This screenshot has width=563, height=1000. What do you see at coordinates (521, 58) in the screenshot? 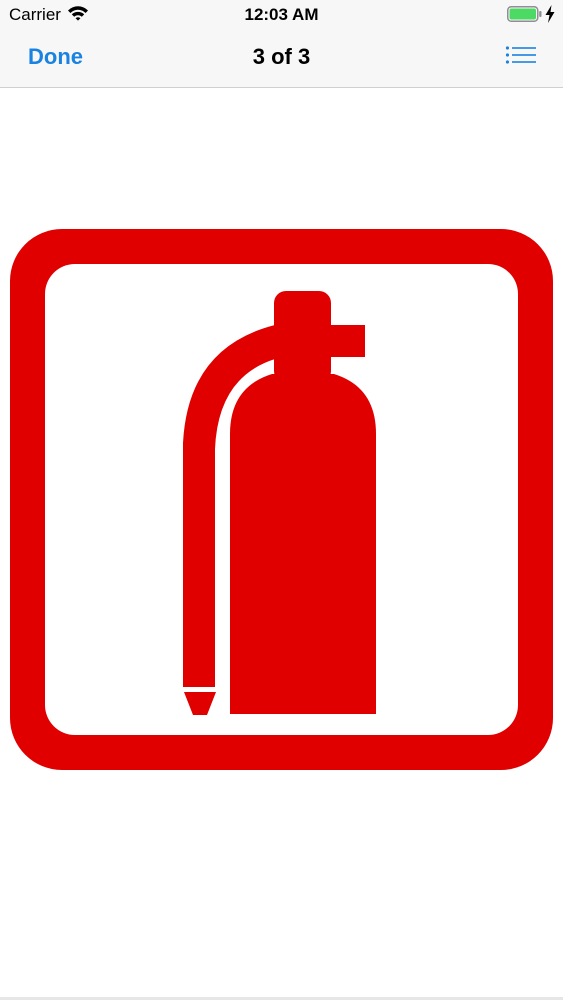
I see `list-icon` at bounding box center [521, 58].